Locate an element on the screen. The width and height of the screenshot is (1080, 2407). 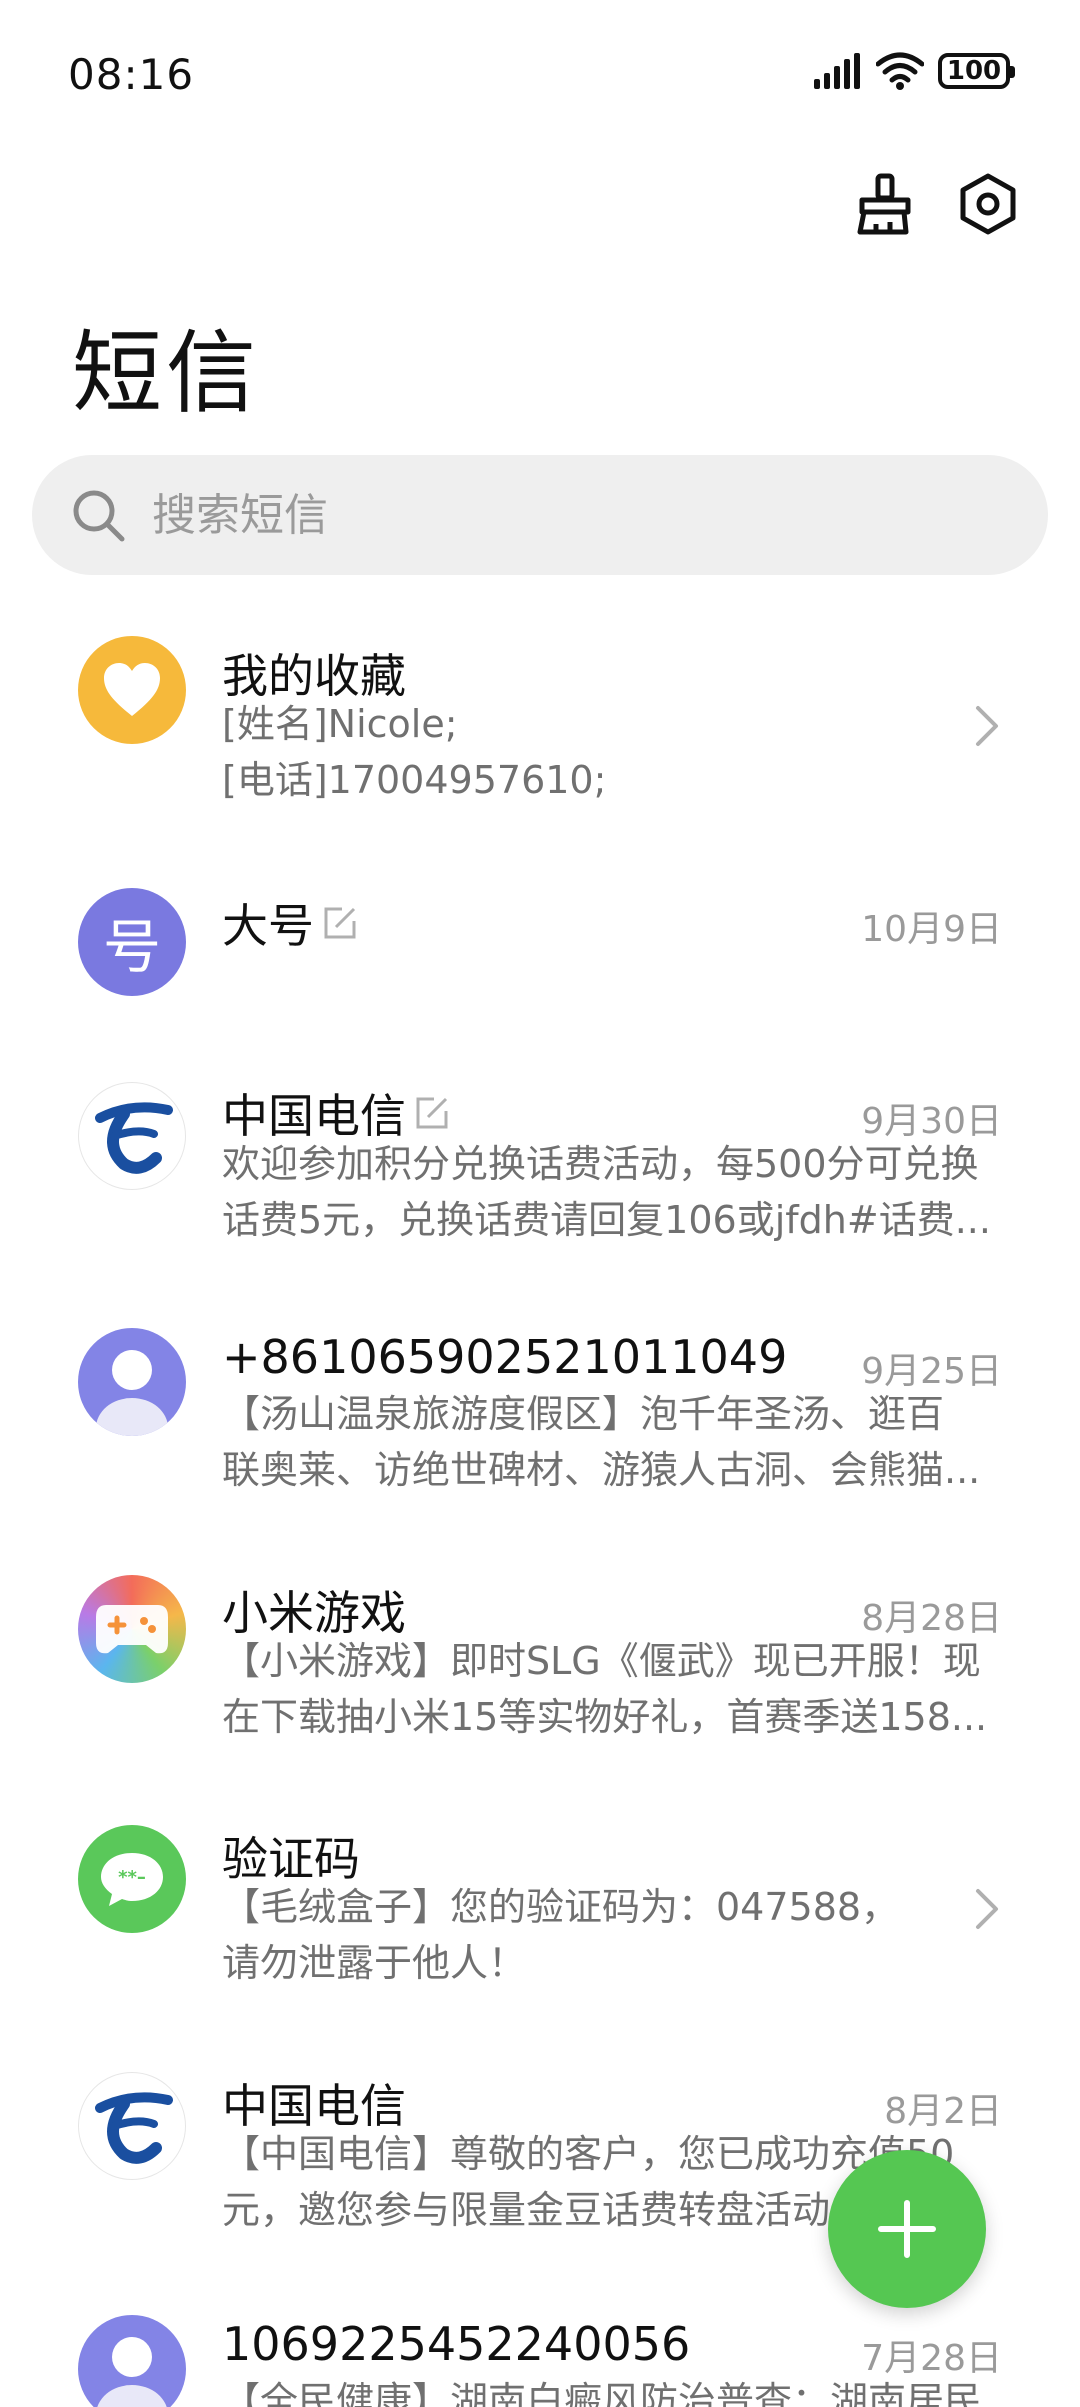
conversation-preview: [姓名]Nicole; [电话]17004957610; is located at coordinates (612, 752).